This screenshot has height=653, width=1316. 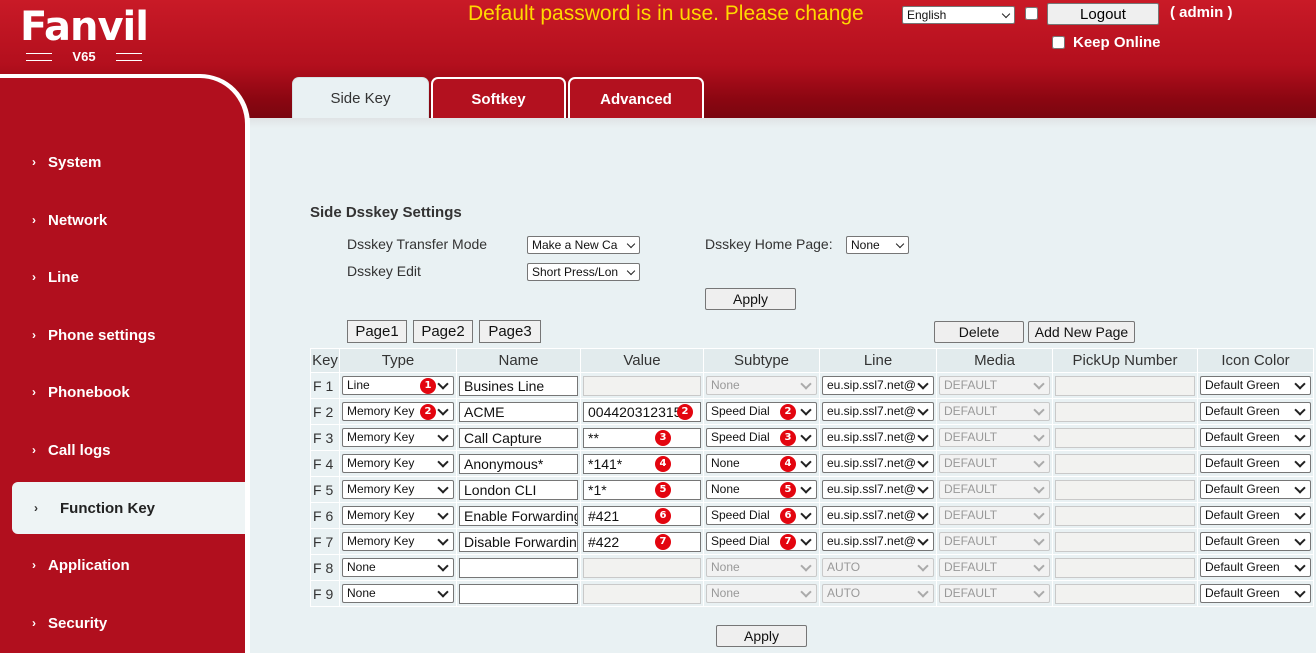 What do you see at coordinates (128, 508) in the screenshot?
I see `sidebar-item-function-key: › Function Key` at bounding box center [128, 508].